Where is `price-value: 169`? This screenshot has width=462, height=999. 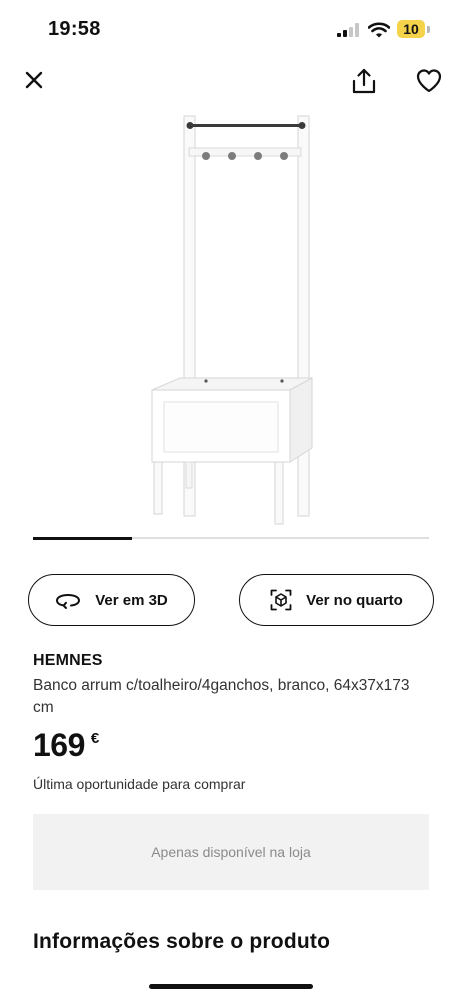 price-value: 169 is located at coordinates (59, 745).